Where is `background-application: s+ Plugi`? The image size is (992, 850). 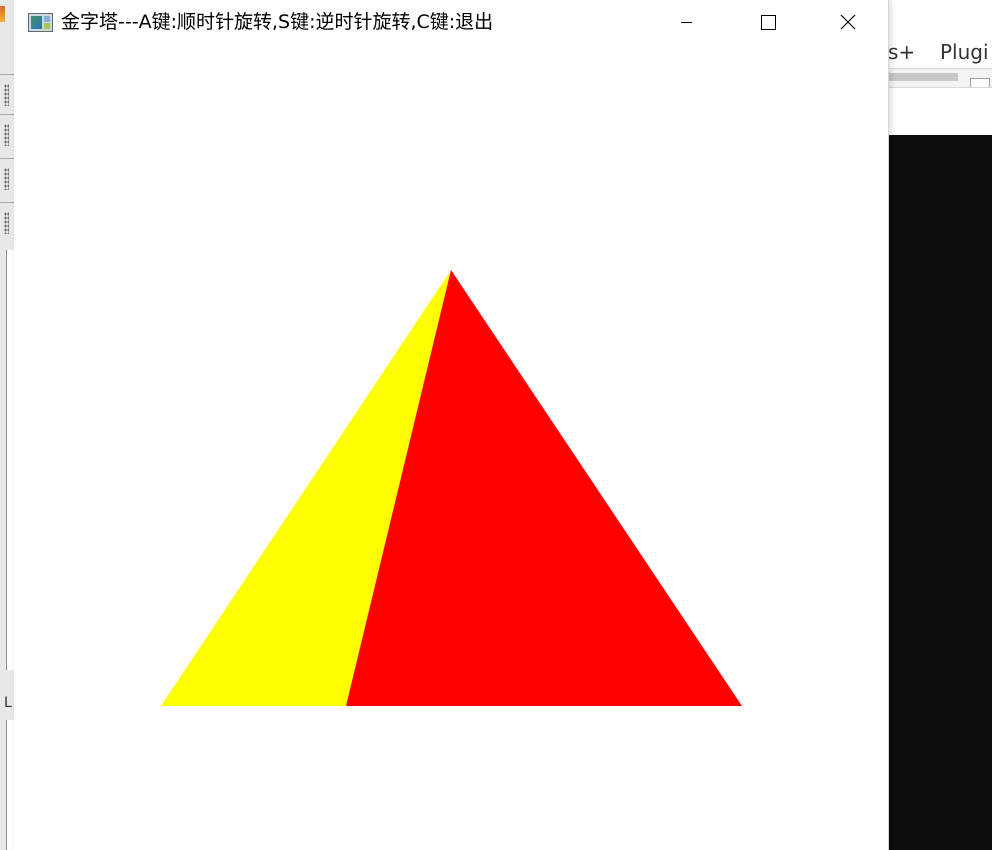 background-application: s+ Plugi is located at coordinates (940, 425).